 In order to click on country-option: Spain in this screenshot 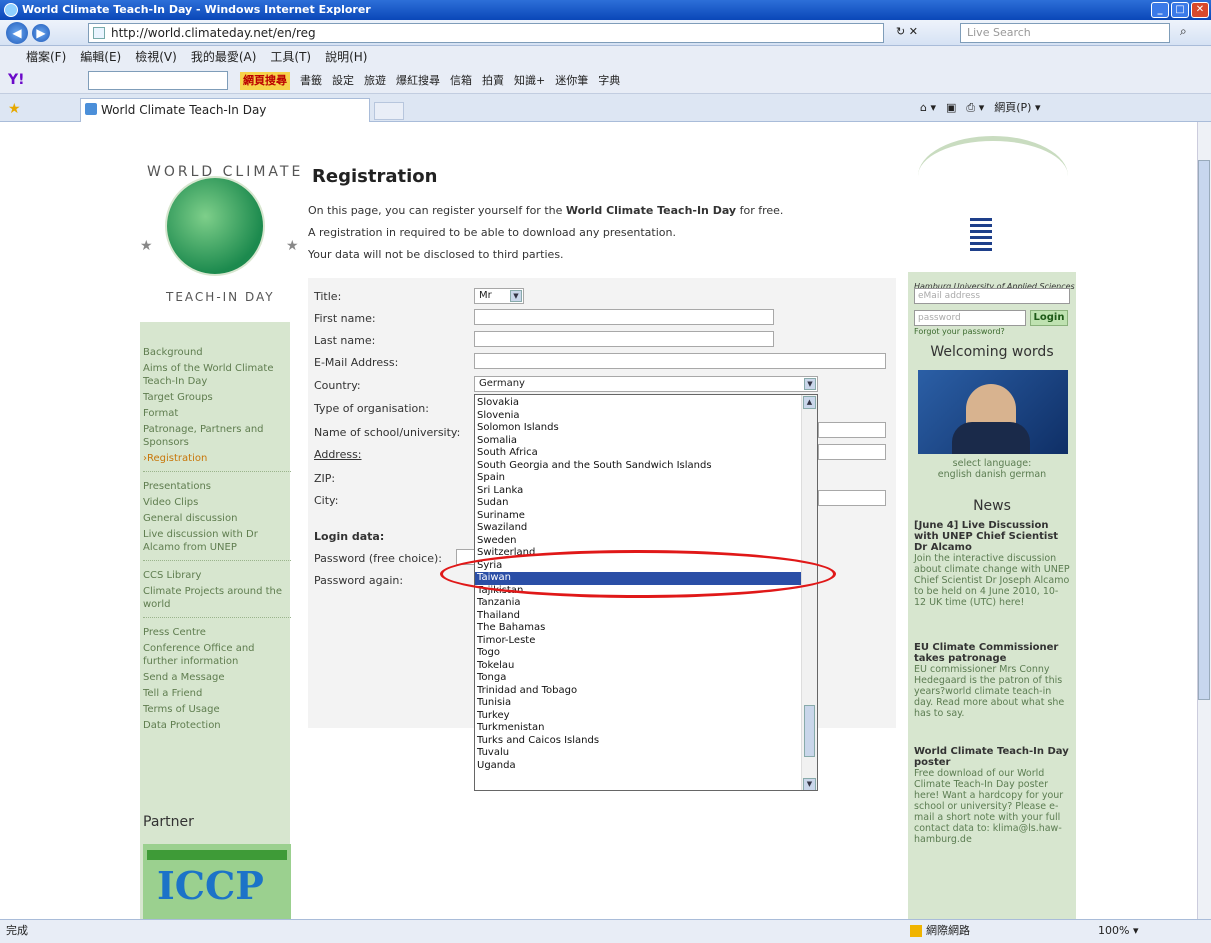, I will do `click(639, 478)`.